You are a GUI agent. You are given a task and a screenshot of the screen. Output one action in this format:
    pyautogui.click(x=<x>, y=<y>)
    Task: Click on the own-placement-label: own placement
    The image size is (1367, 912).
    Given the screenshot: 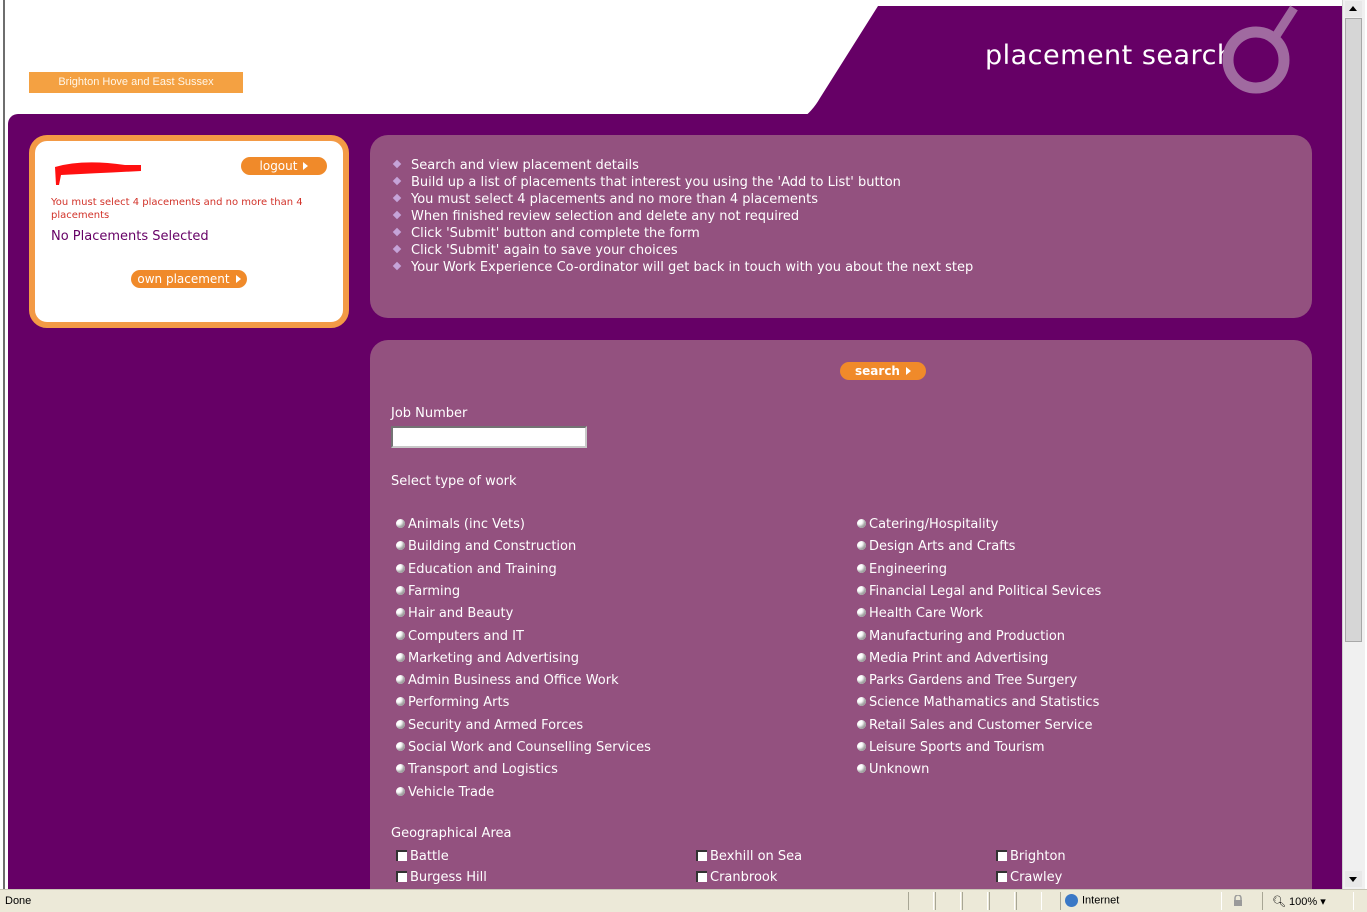 What is the action you would take?
    pyautogui.click(x=183, y=279)
    